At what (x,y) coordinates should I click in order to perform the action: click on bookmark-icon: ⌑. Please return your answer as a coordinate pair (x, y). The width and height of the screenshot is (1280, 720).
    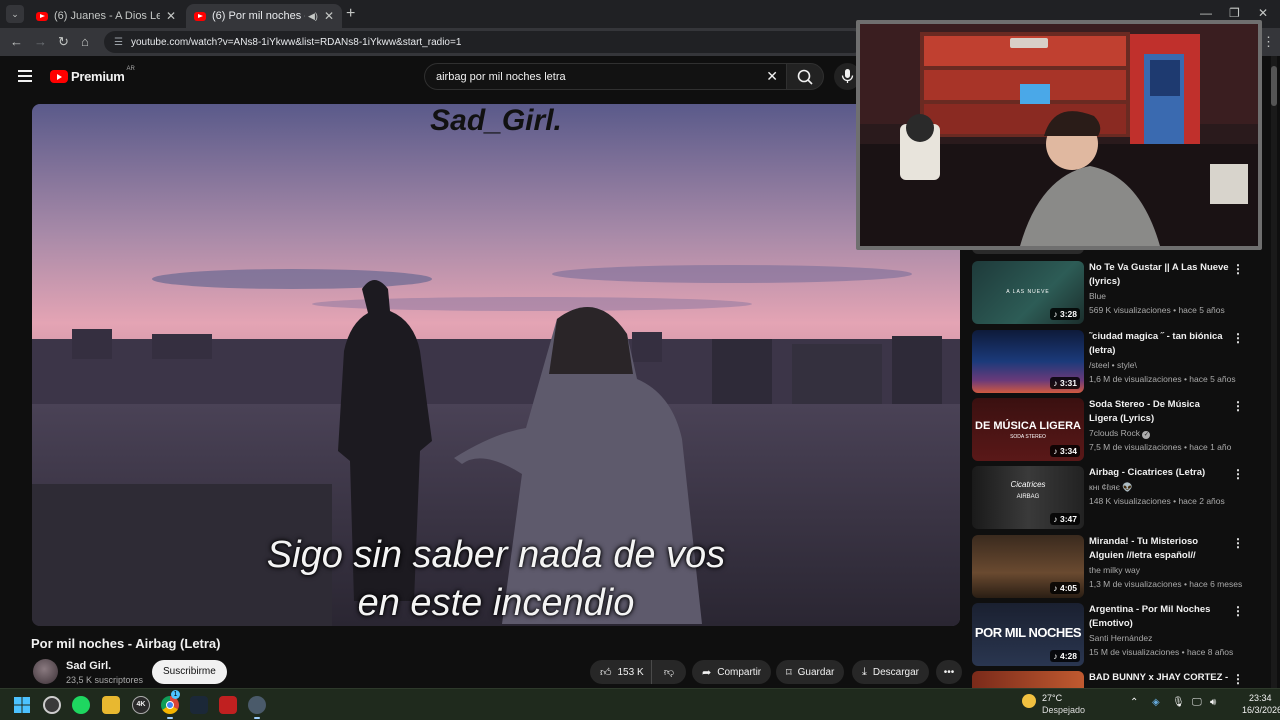
    Looking at the image, I should click on (789, 672).